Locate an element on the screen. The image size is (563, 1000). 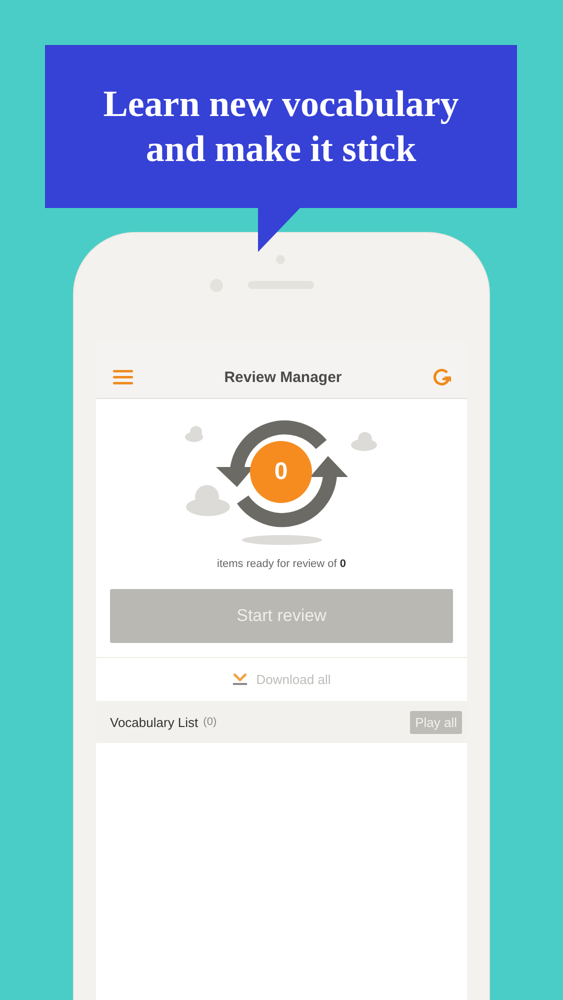
menu-icon is located at coordinates (123, 377).